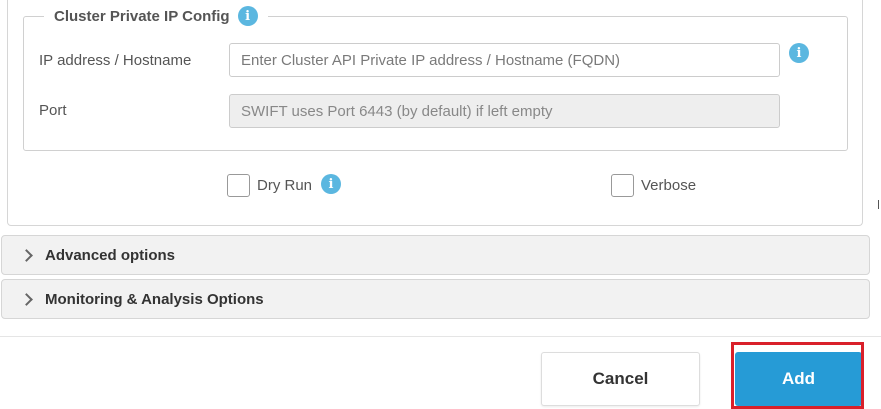 The width and height of the screenshot is (881, 409). Describe the element at coordinates (331, 184) in the screenshot. I see `dry-run-info-icon: i` at that location.